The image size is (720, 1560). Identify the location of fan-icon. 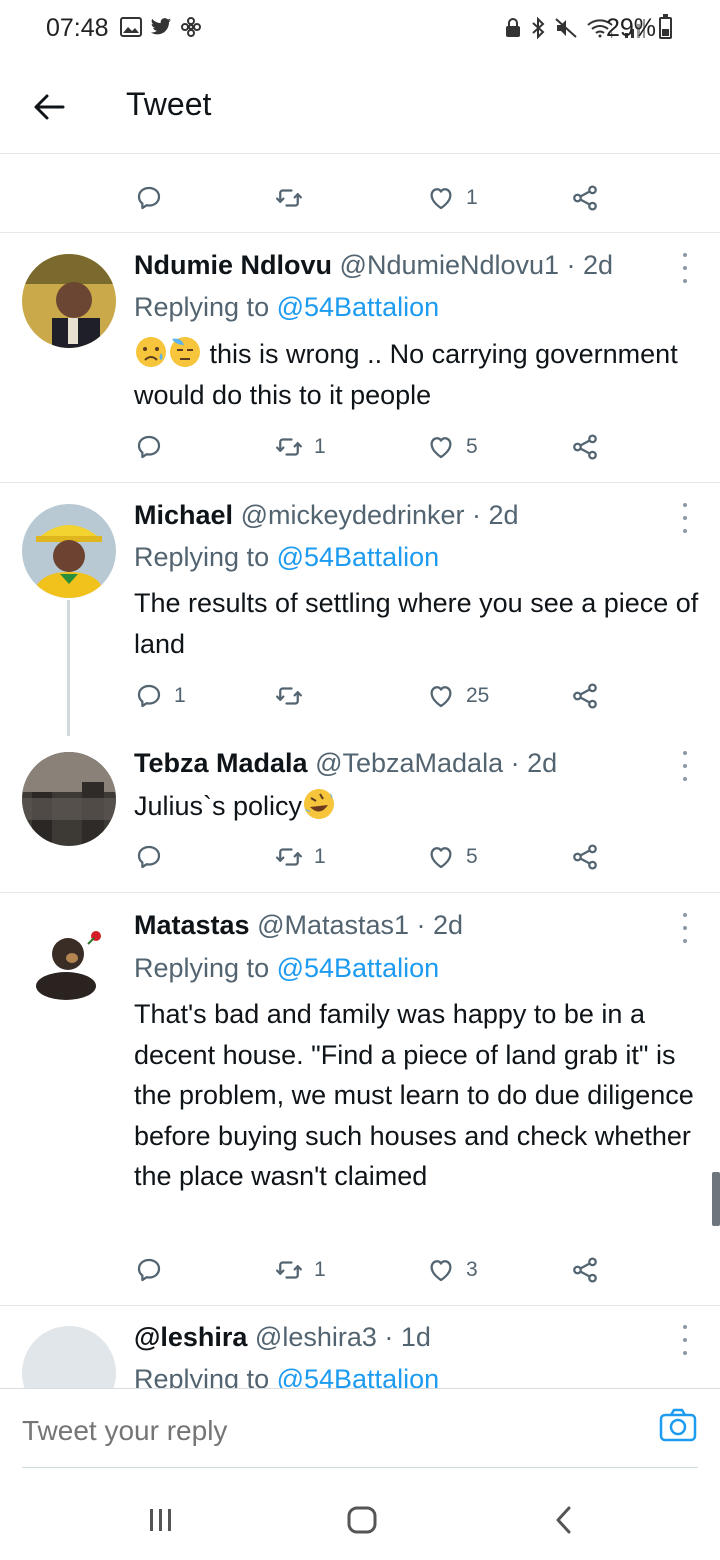
(191, 27).